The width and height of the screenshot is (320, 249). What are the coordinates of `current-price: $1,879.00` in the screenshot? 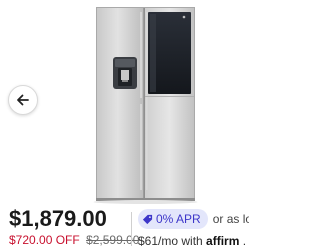 It's located at (58, 218).